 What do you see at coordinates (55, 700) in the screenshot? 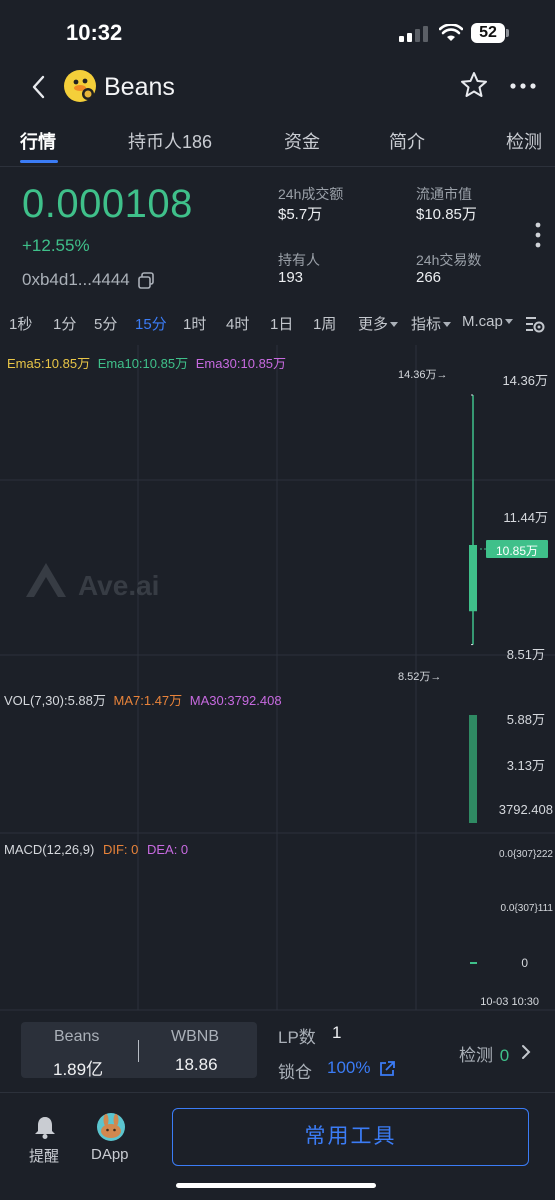
I see `vol-legend: VOL(7,30):5.88万` at bounding box center [55, 700].